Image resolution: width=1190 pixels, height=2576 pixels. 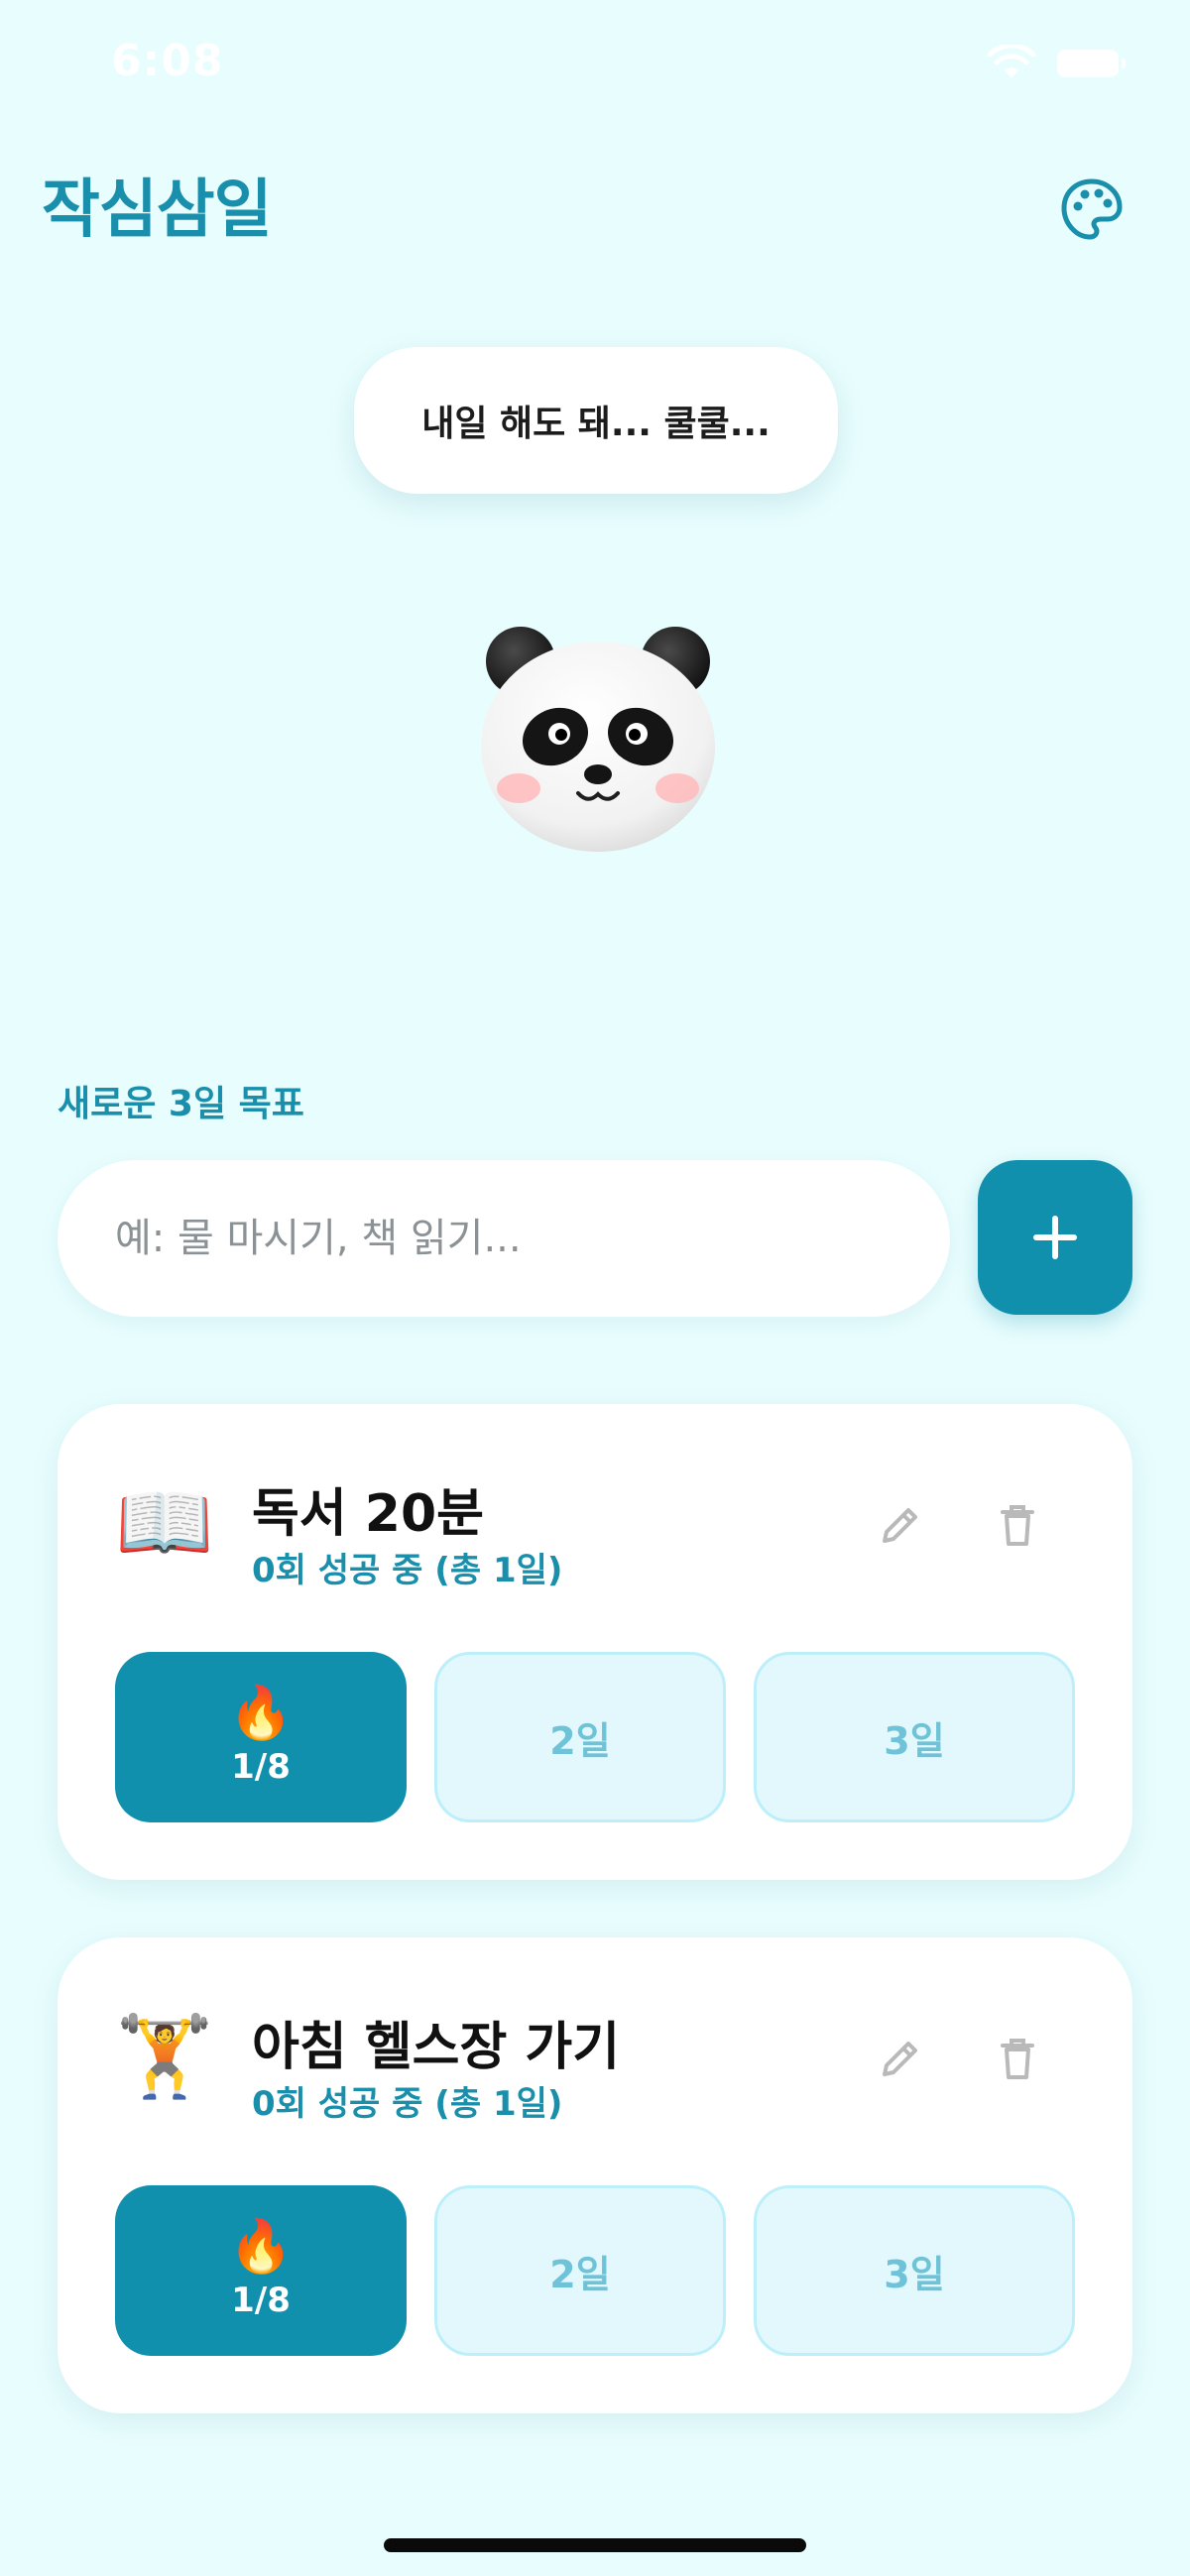 I want to click on wifi-icon, so click(x=1011, y=61).